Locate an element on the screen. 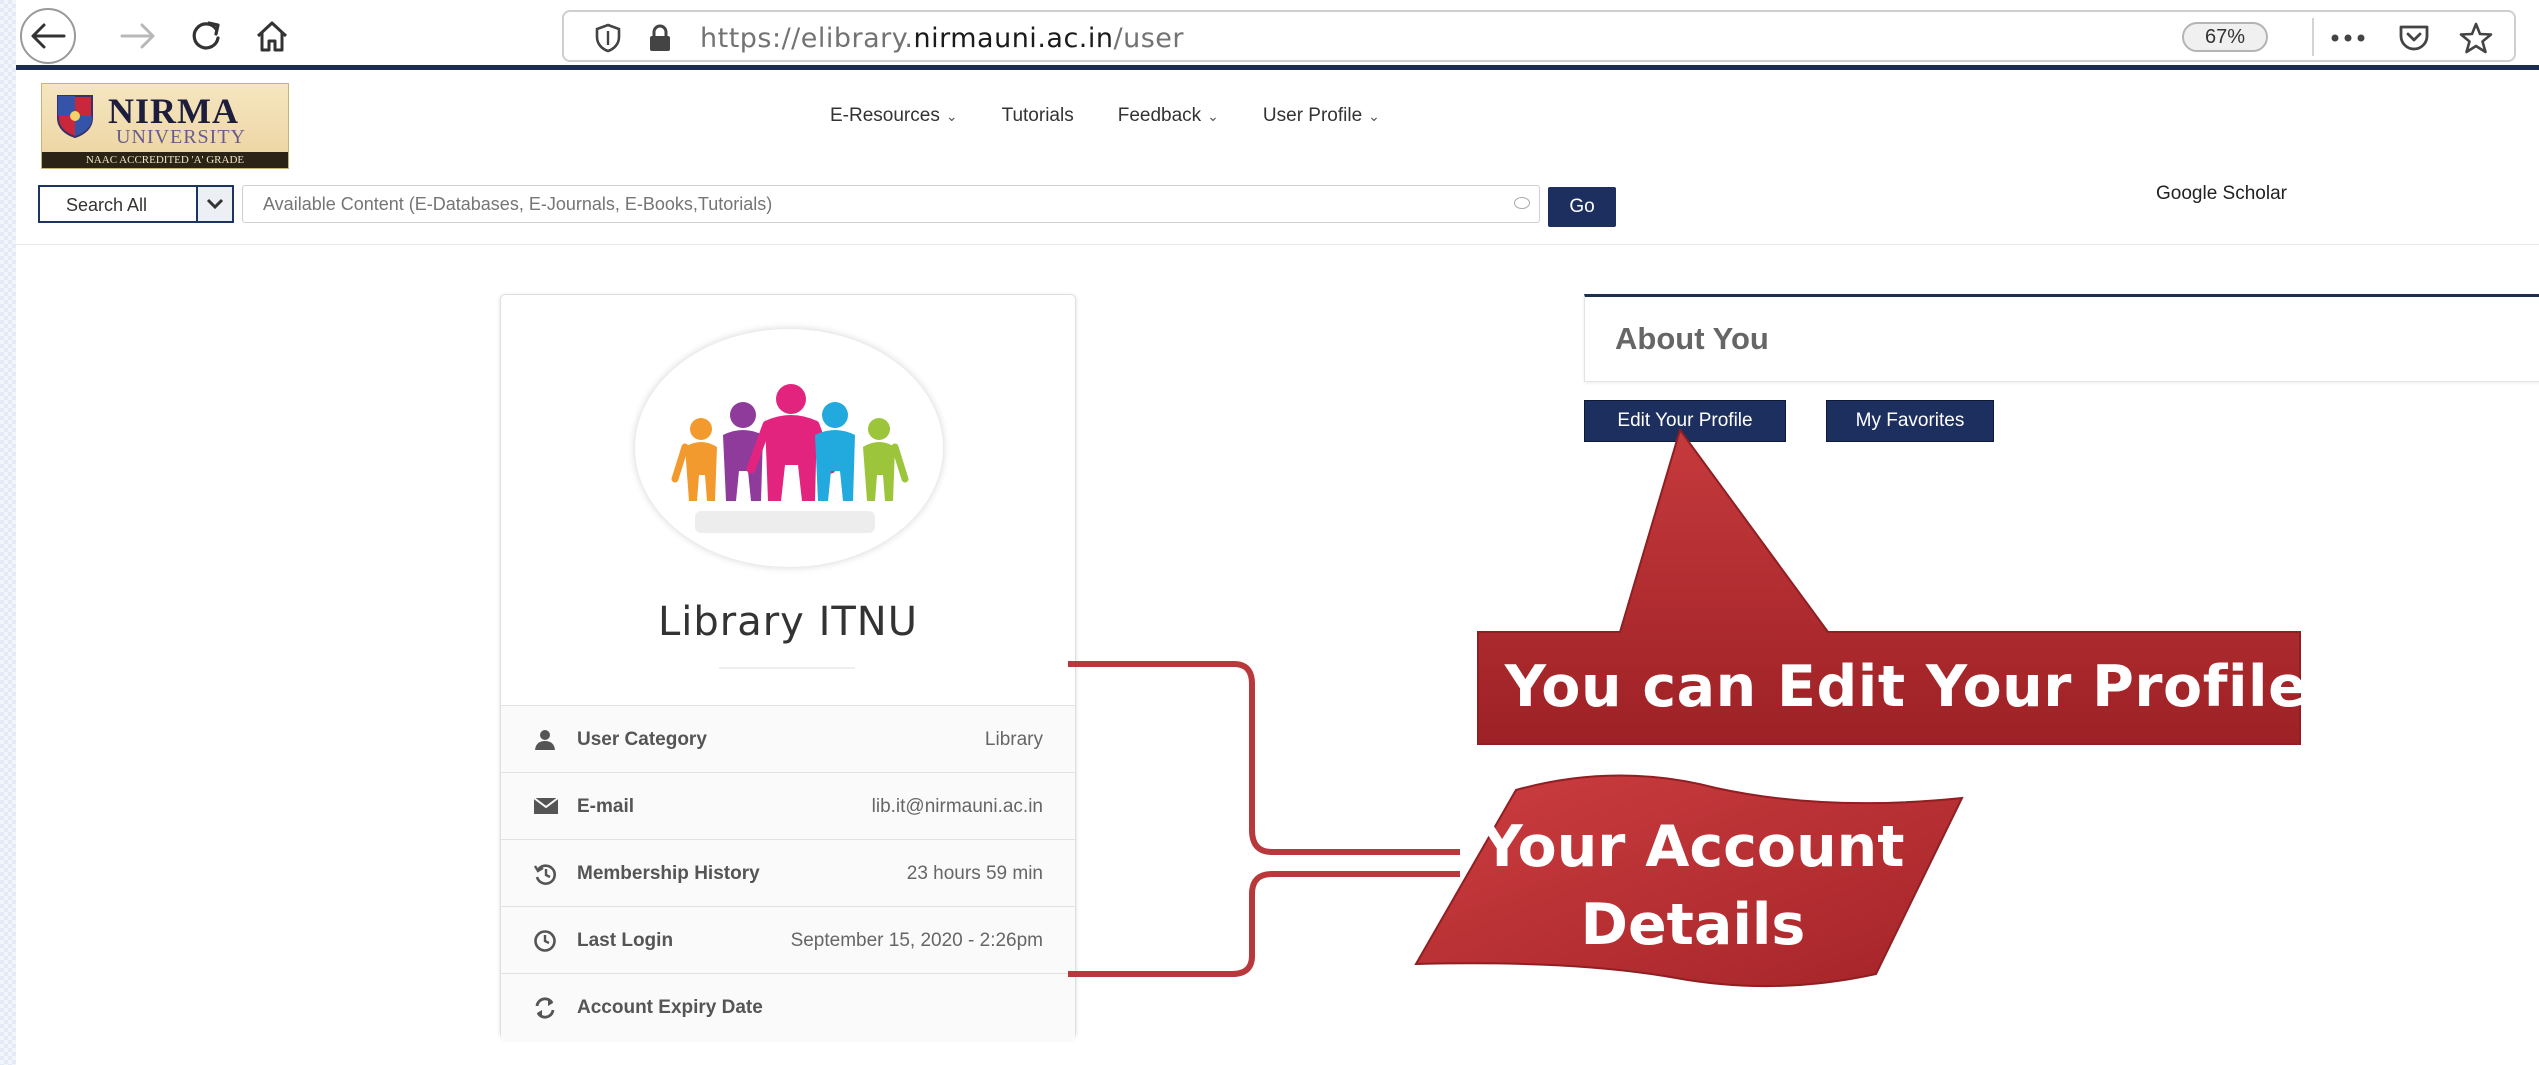 The width and height of the screenshot is (2539, 1065). detail-row-user-category: User Category Library is located at coordinates (788, 738).